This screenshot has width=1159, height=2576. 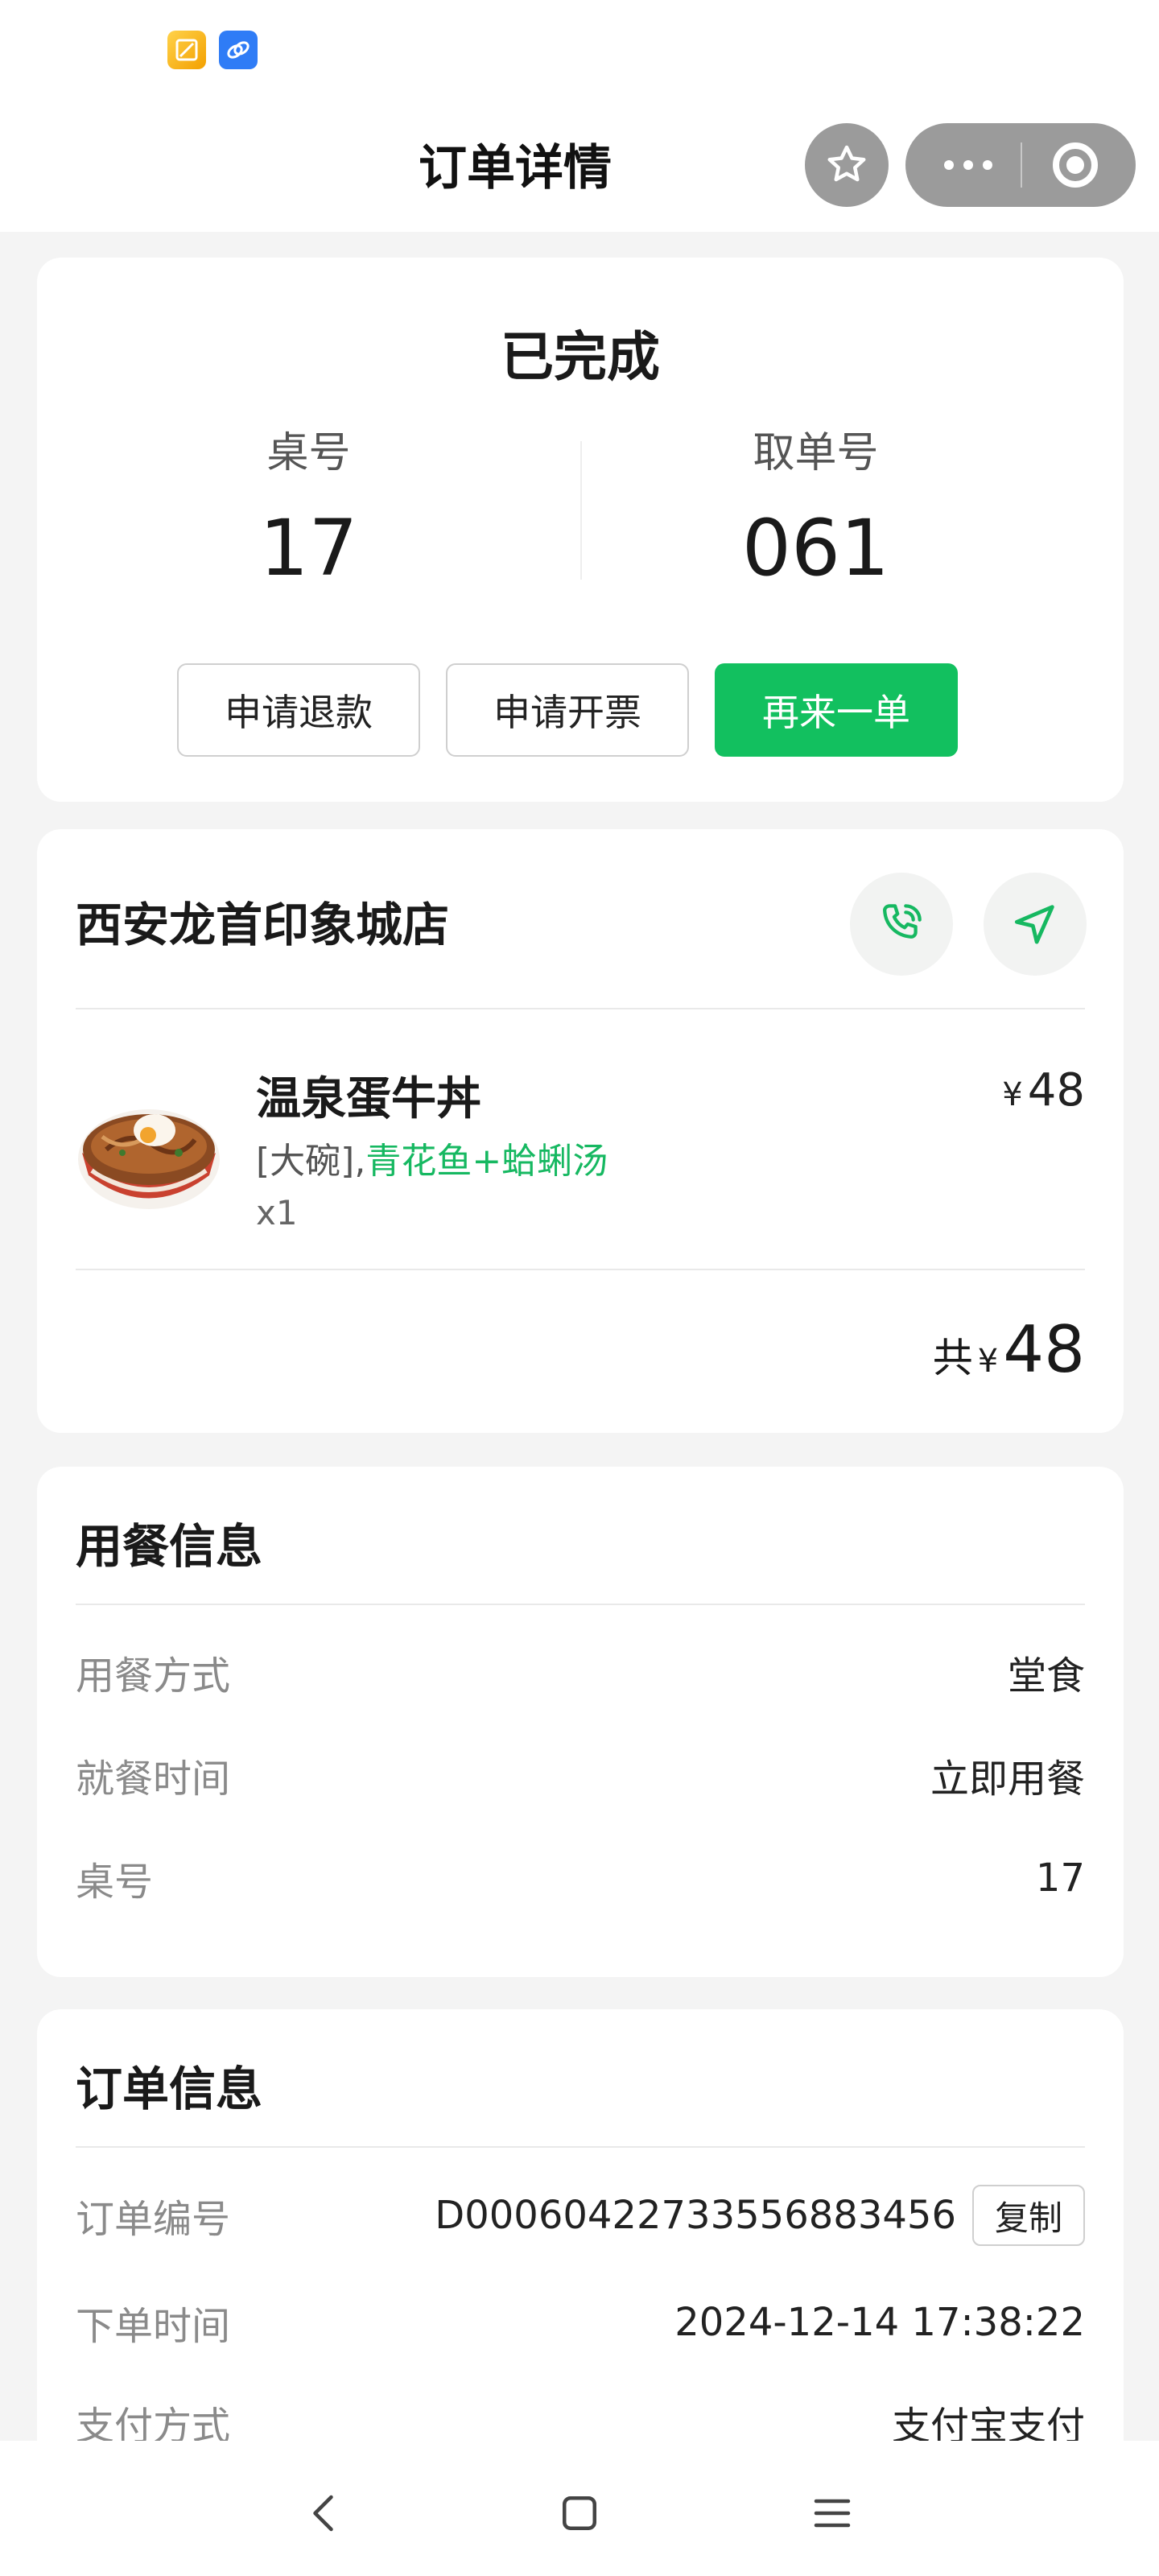 I want to click on miniprogram-capsule, so click(x=1020, y=165).